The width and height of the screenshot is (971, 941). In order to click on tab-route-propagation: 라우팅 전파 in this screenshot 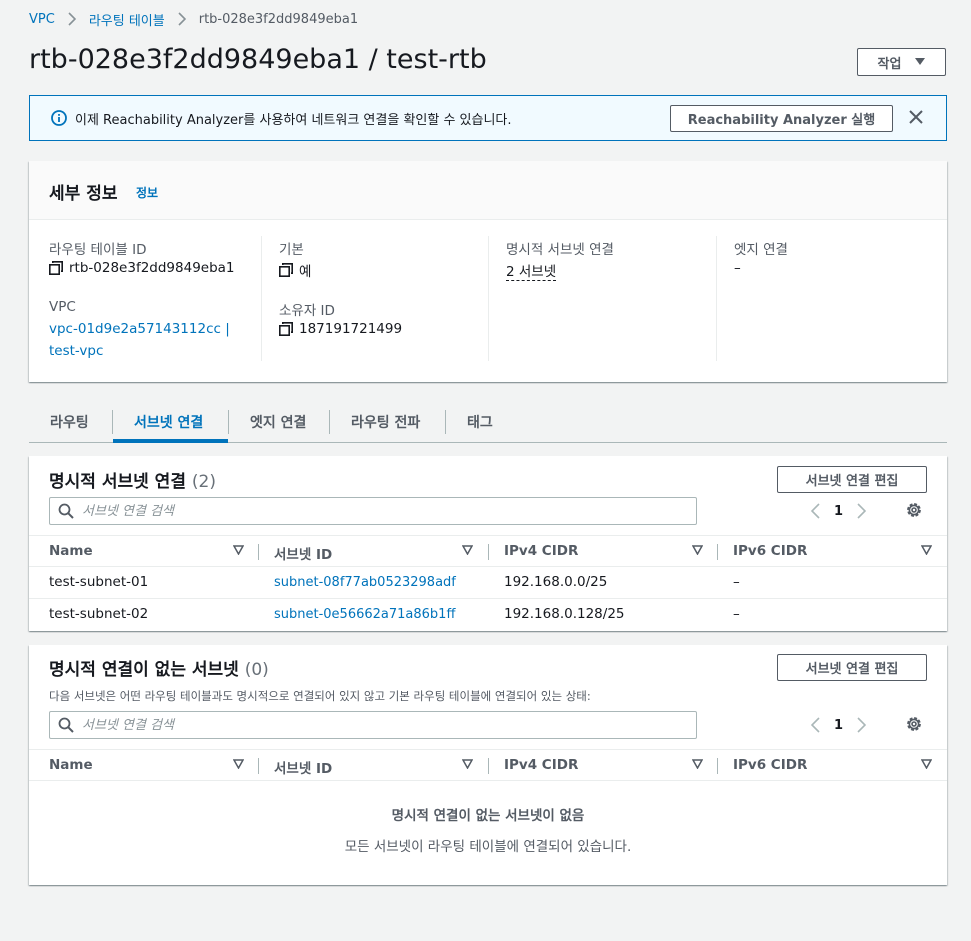, I will do `click(385, 422)`.